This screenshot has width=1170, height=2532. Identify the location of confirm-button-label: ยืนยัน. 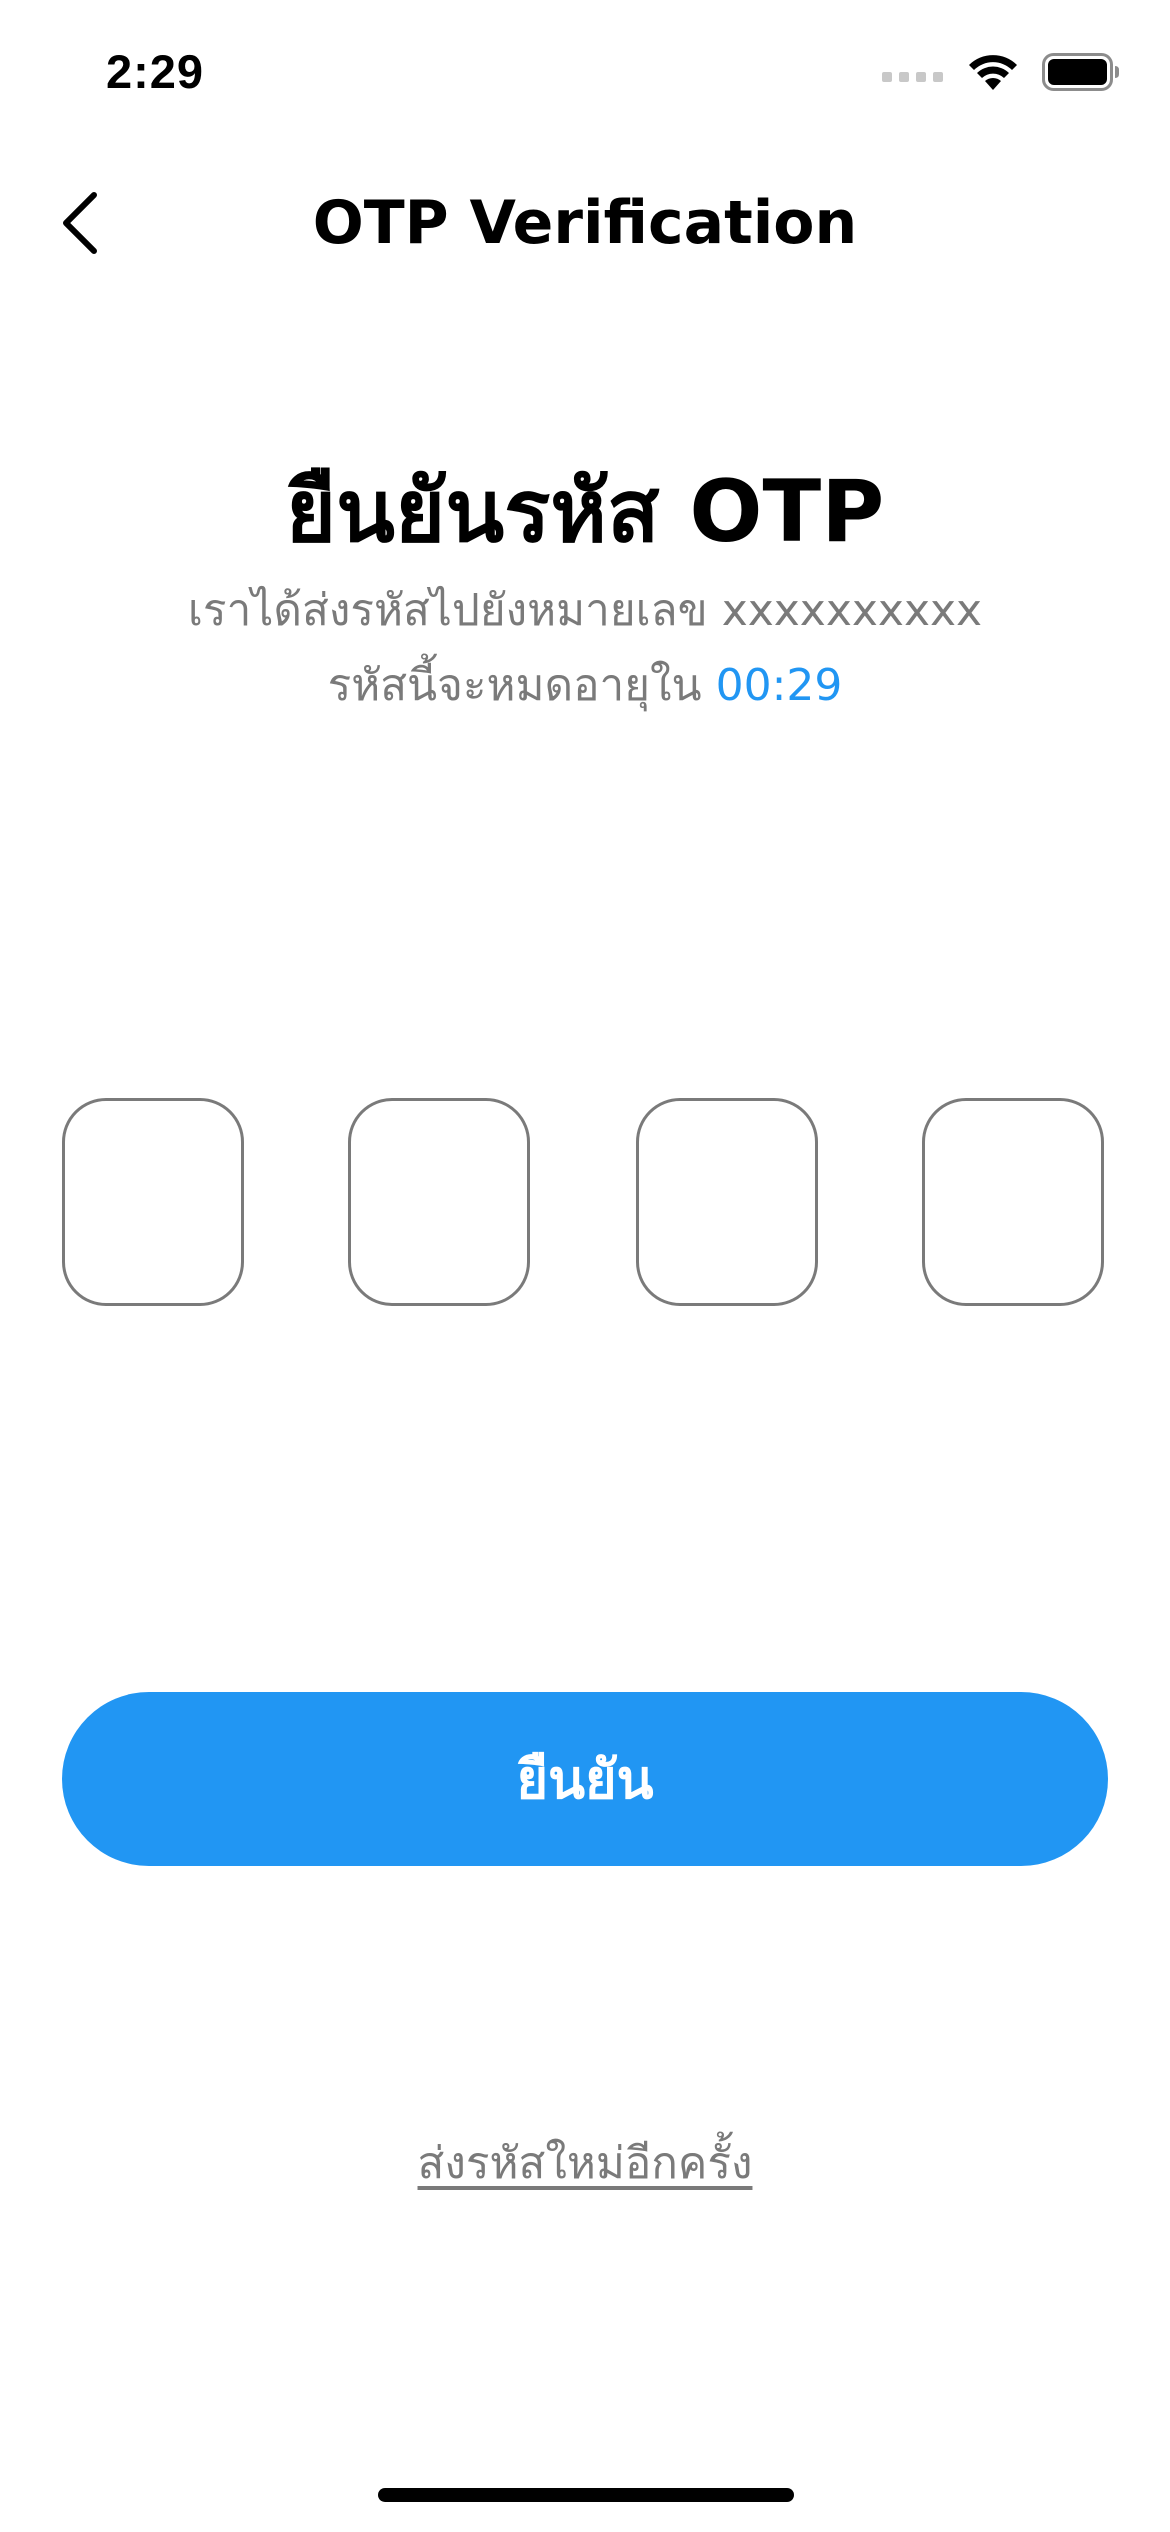
(585, 1779).